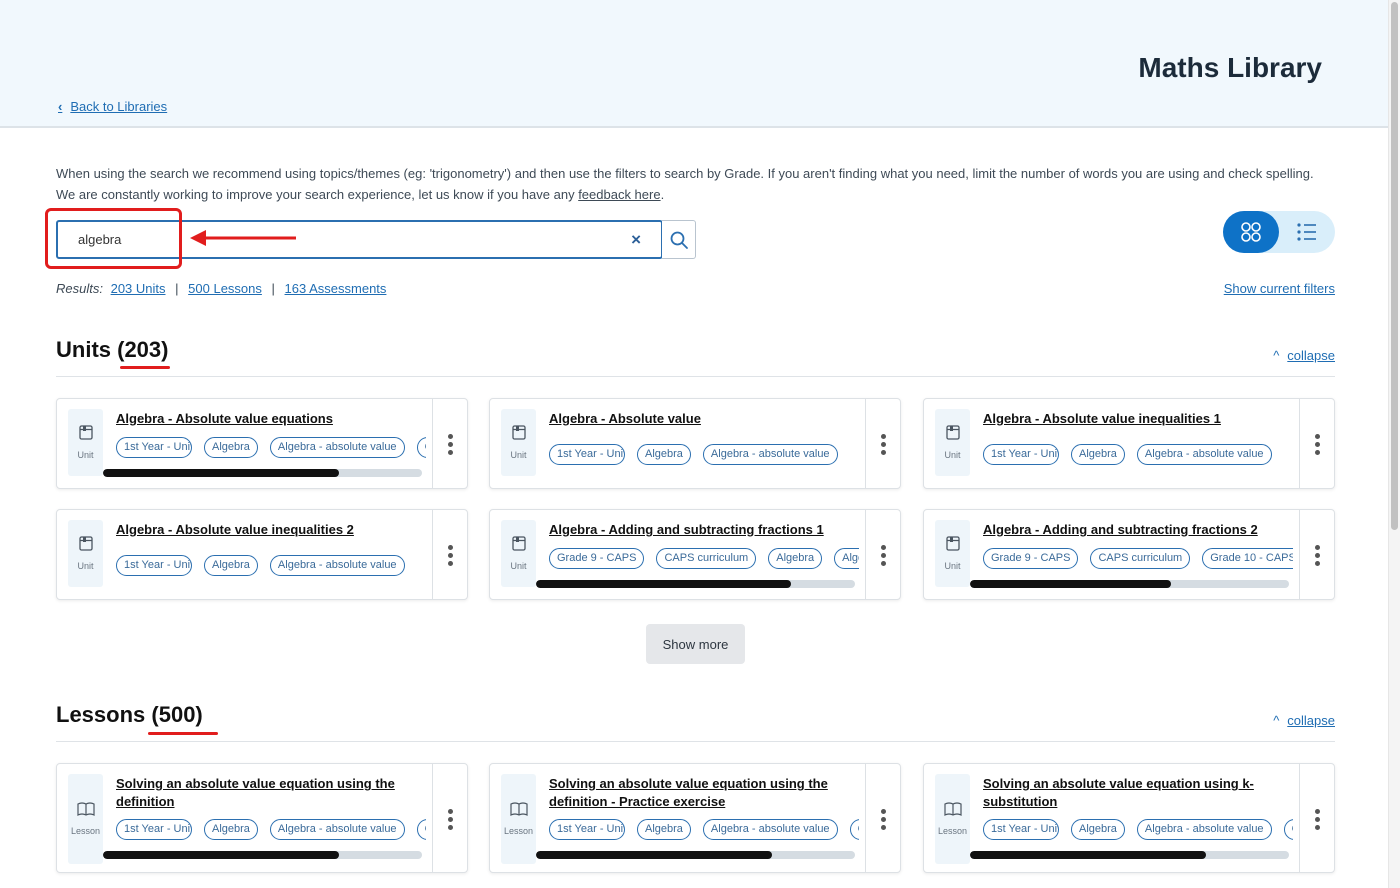 This screenshot has width=1400, height=888. I want to click on grid-view-button, so click(1251, 232).